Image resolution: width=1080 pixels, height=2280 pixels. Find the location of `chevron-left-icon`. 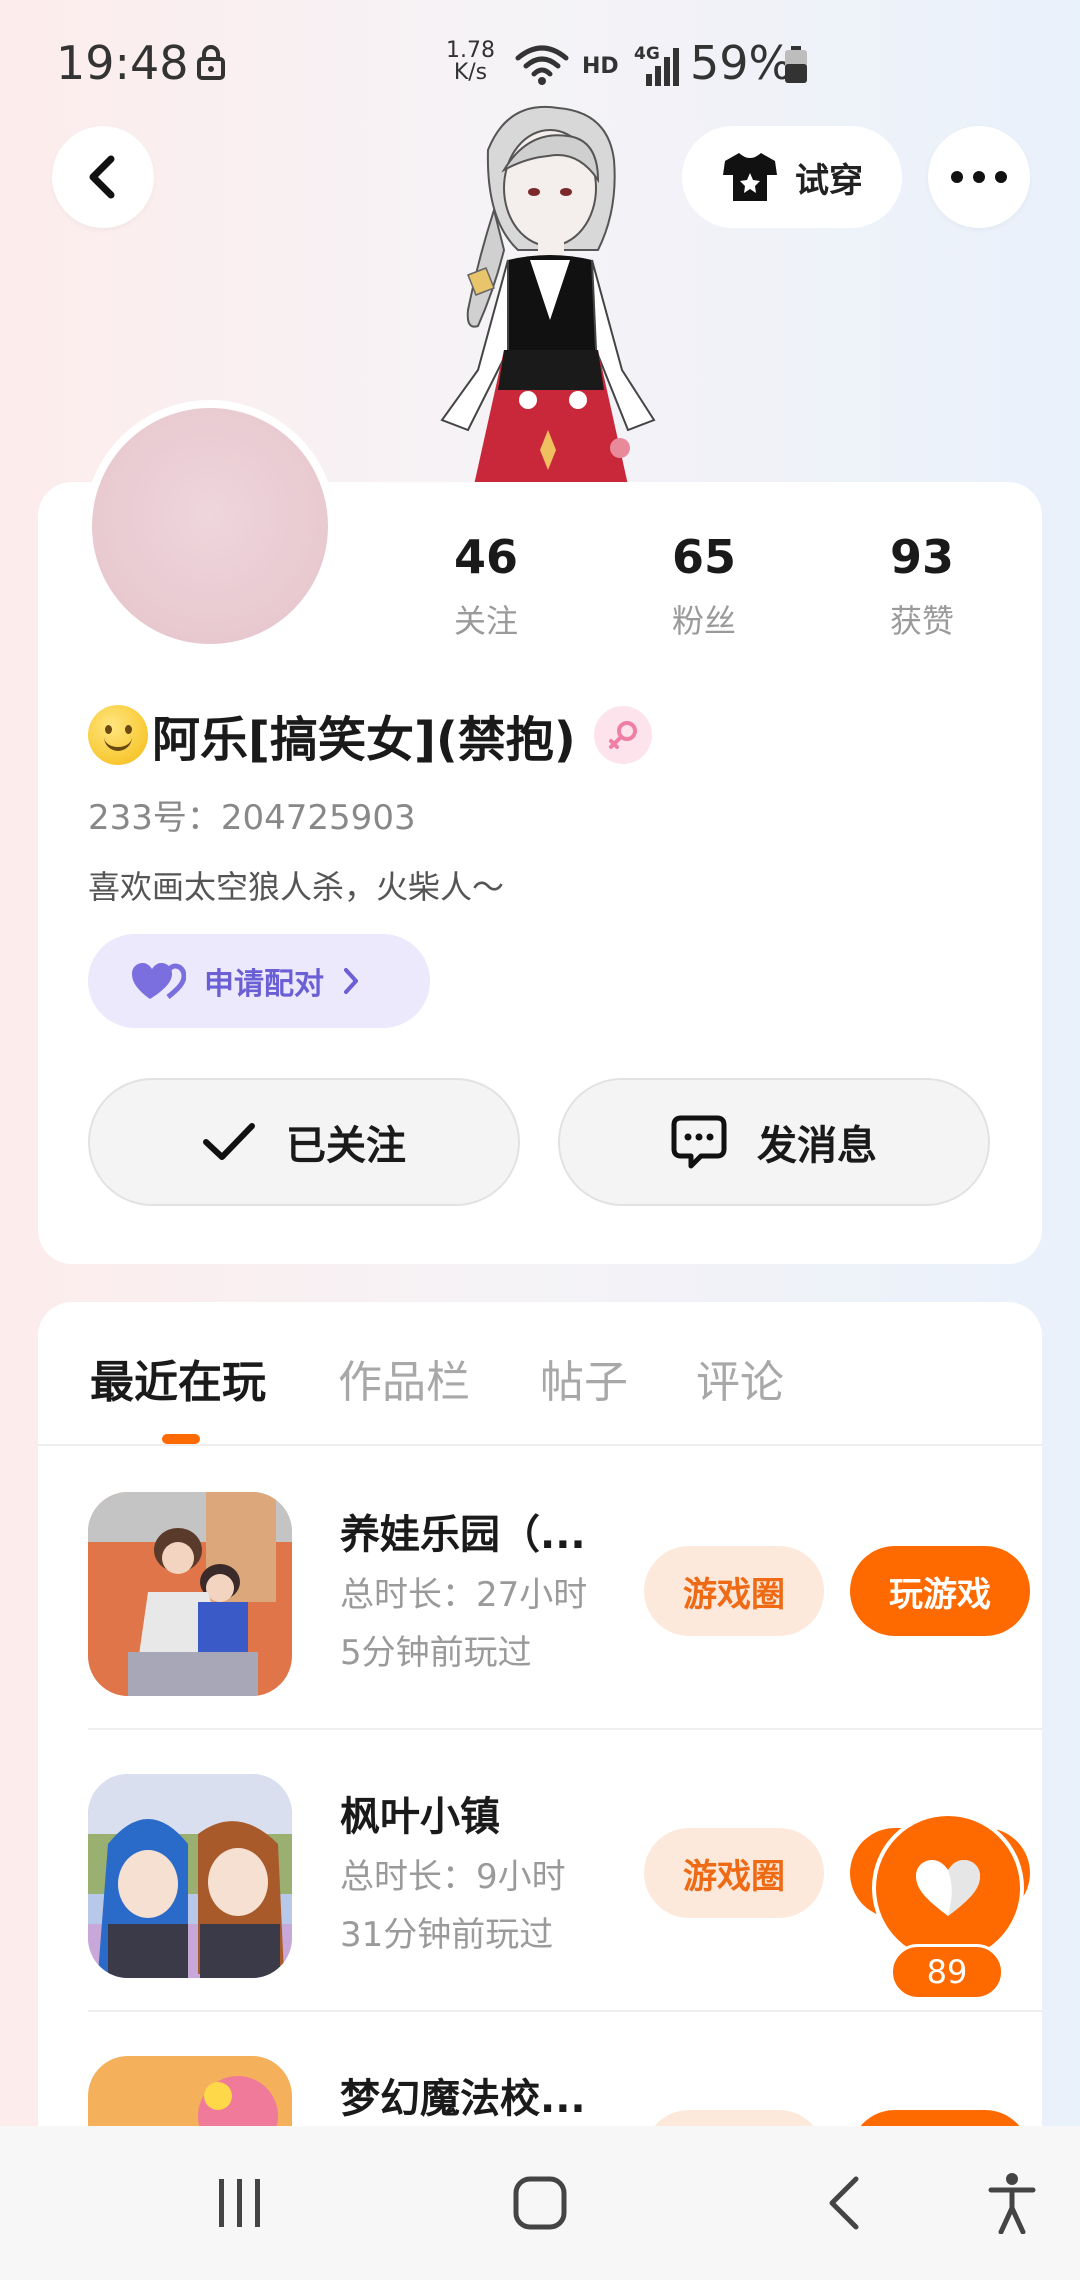

chevron-left-icon is located at coordinates (102, 177).